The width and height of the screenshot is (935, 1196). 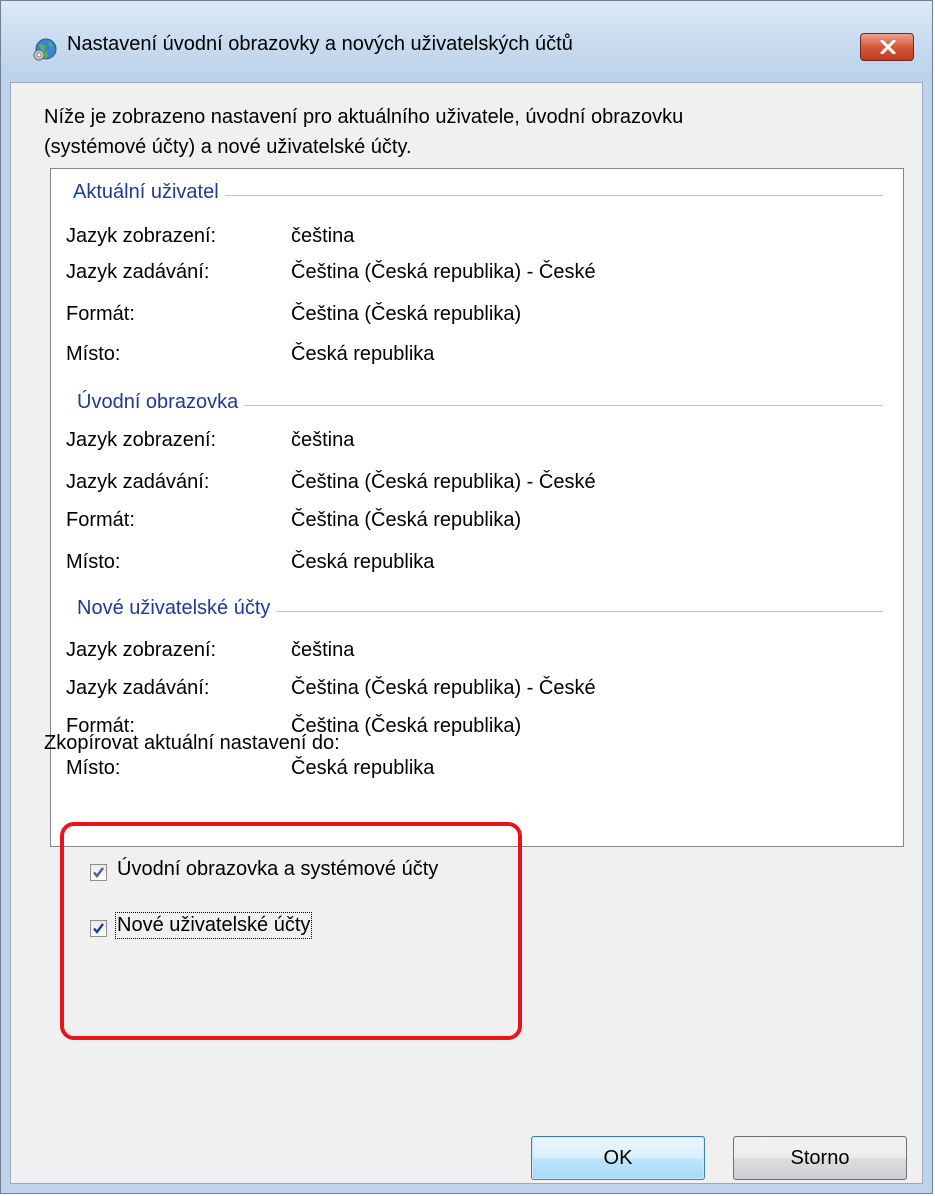 What do you see at coordinates (480, 406) in the screenshot?
I see `section-heading-welcome-screen: Úvodní obrazovka` at bounding box center [480, 406].